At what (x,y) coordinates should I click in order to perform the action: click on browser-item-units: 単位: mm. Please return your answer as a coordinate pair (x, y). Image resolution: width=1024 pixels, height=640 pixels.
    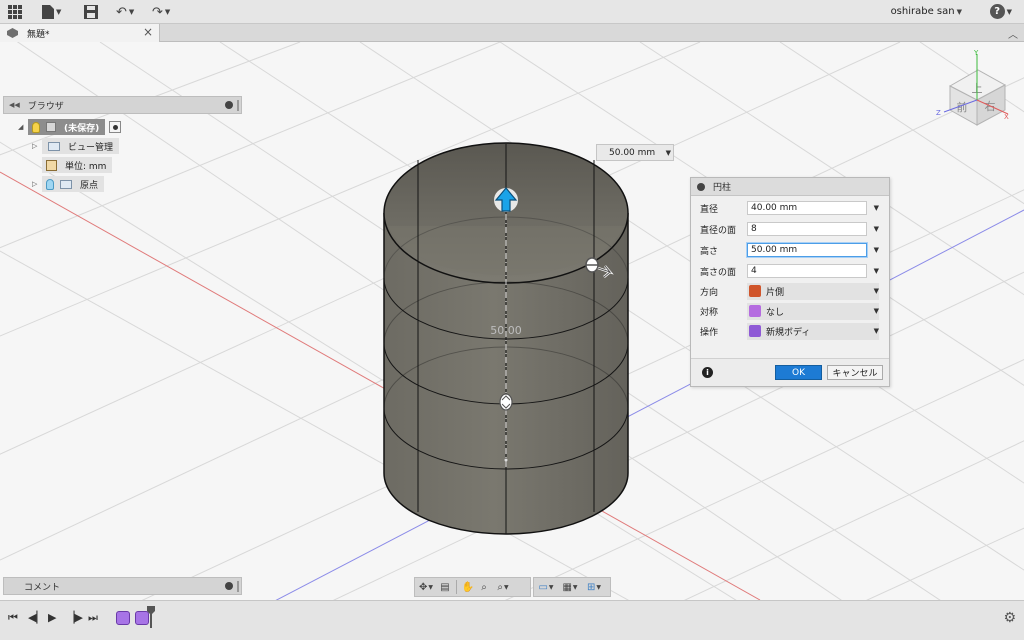
    Looking at the image, I should click on (77, 165).